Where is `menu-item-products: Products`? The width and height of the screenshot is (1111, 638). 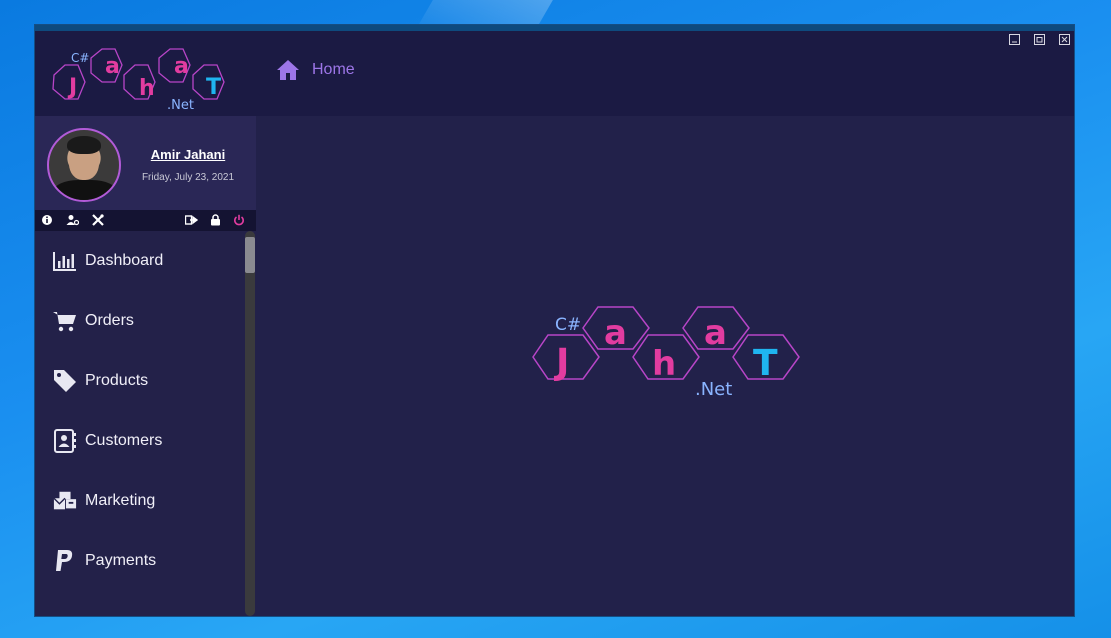
menu-item-products: Products is located at coordinates (139, 381).